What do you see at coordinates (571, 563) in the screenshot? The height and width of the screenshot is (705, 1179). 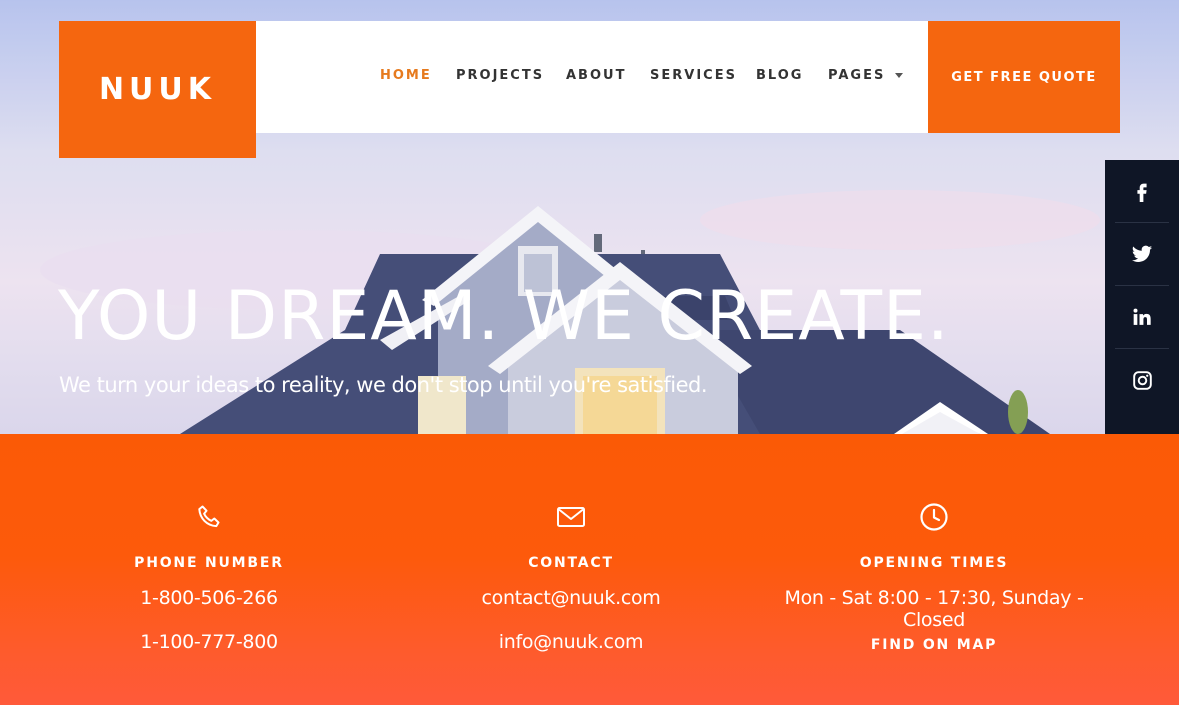 I see `contact-heading: CONTACT` at bounding box center [571, 563].